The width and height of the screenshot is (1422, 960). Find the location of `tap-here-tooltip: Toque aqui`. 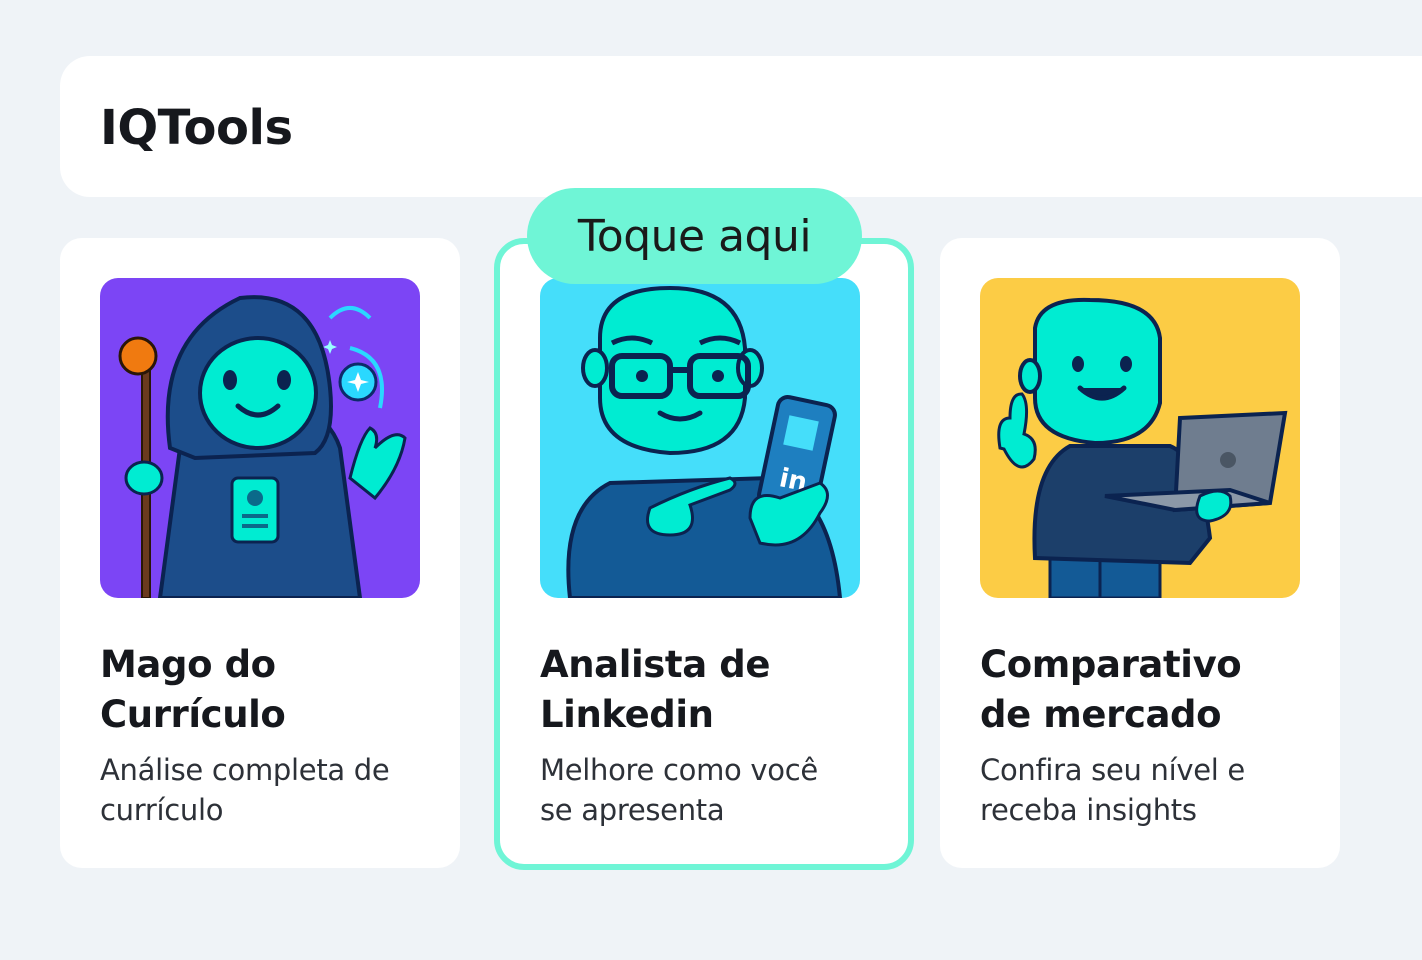

tap-here-tooltip: Toque aqui is located at coordinates (694, 236).